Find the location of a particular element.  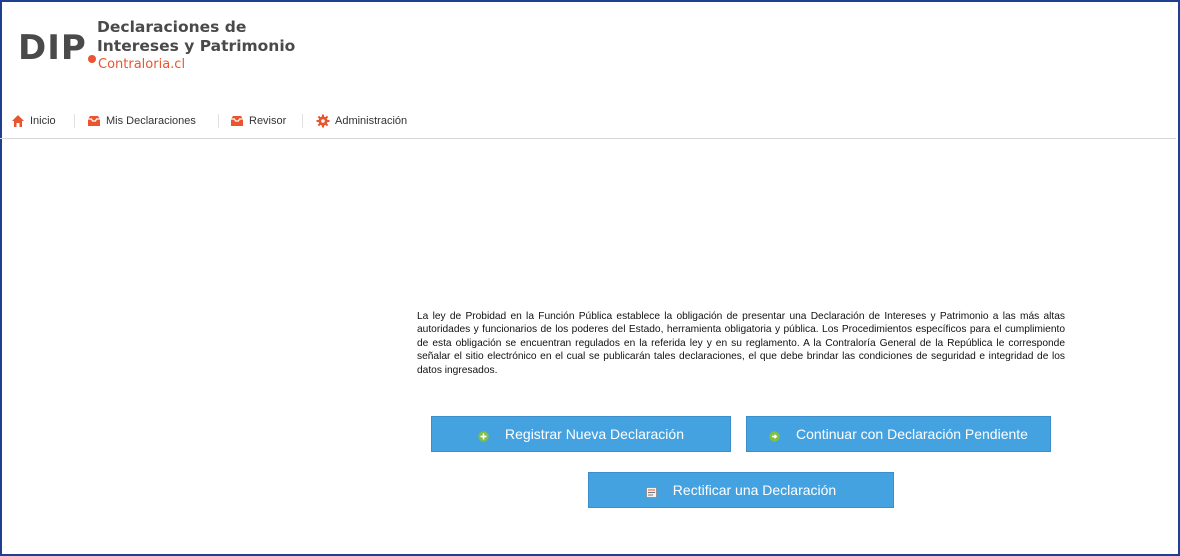

nav-item-label: Inicio is located at coordinates (43, 121).